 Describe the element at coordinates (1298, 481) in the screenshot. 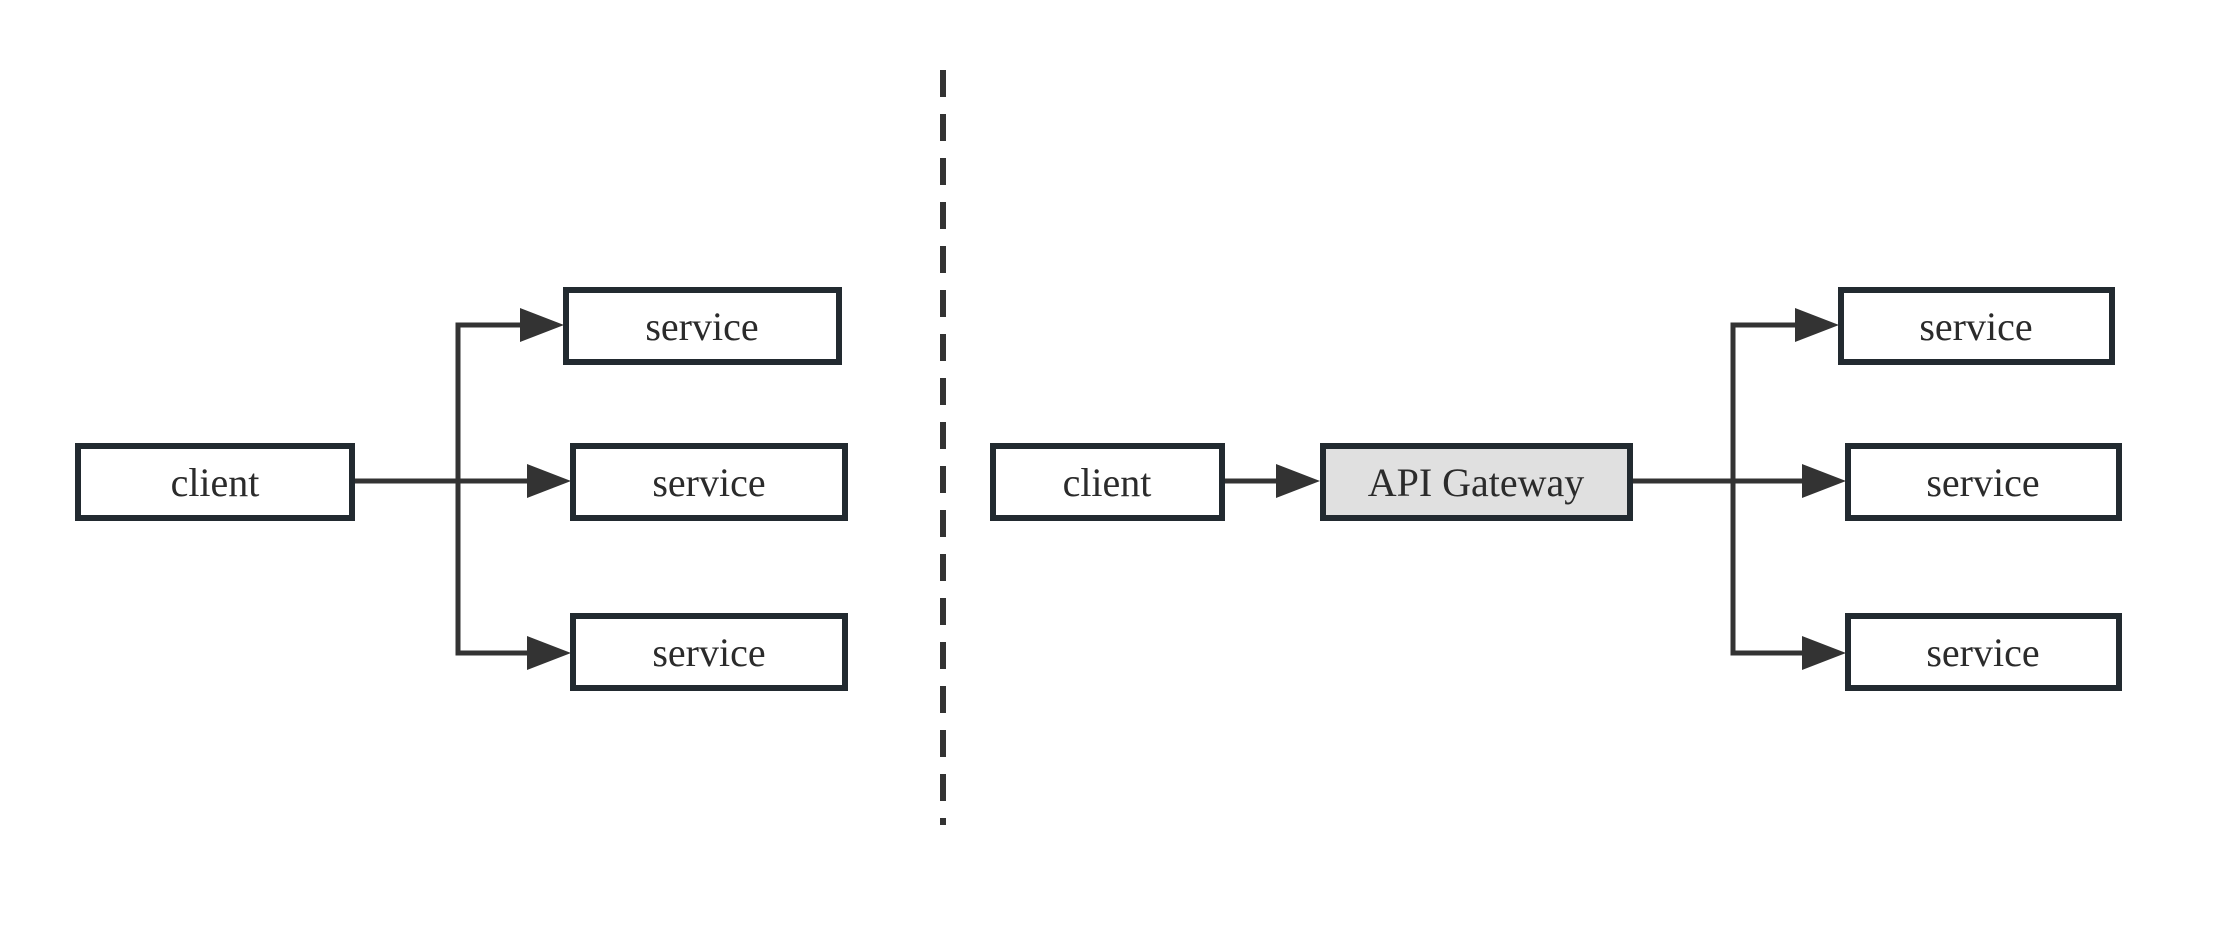

I see `arrowhead-right-gateway` at that location.